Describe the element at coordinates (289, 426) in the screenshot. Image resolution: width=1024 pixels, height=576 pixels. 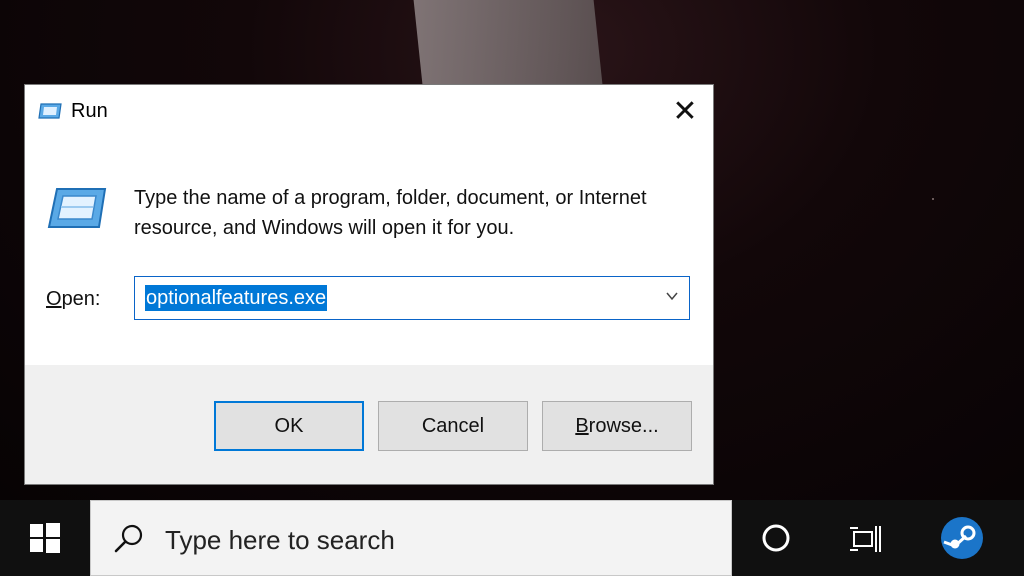
I see `ok-button: OK` at that location.